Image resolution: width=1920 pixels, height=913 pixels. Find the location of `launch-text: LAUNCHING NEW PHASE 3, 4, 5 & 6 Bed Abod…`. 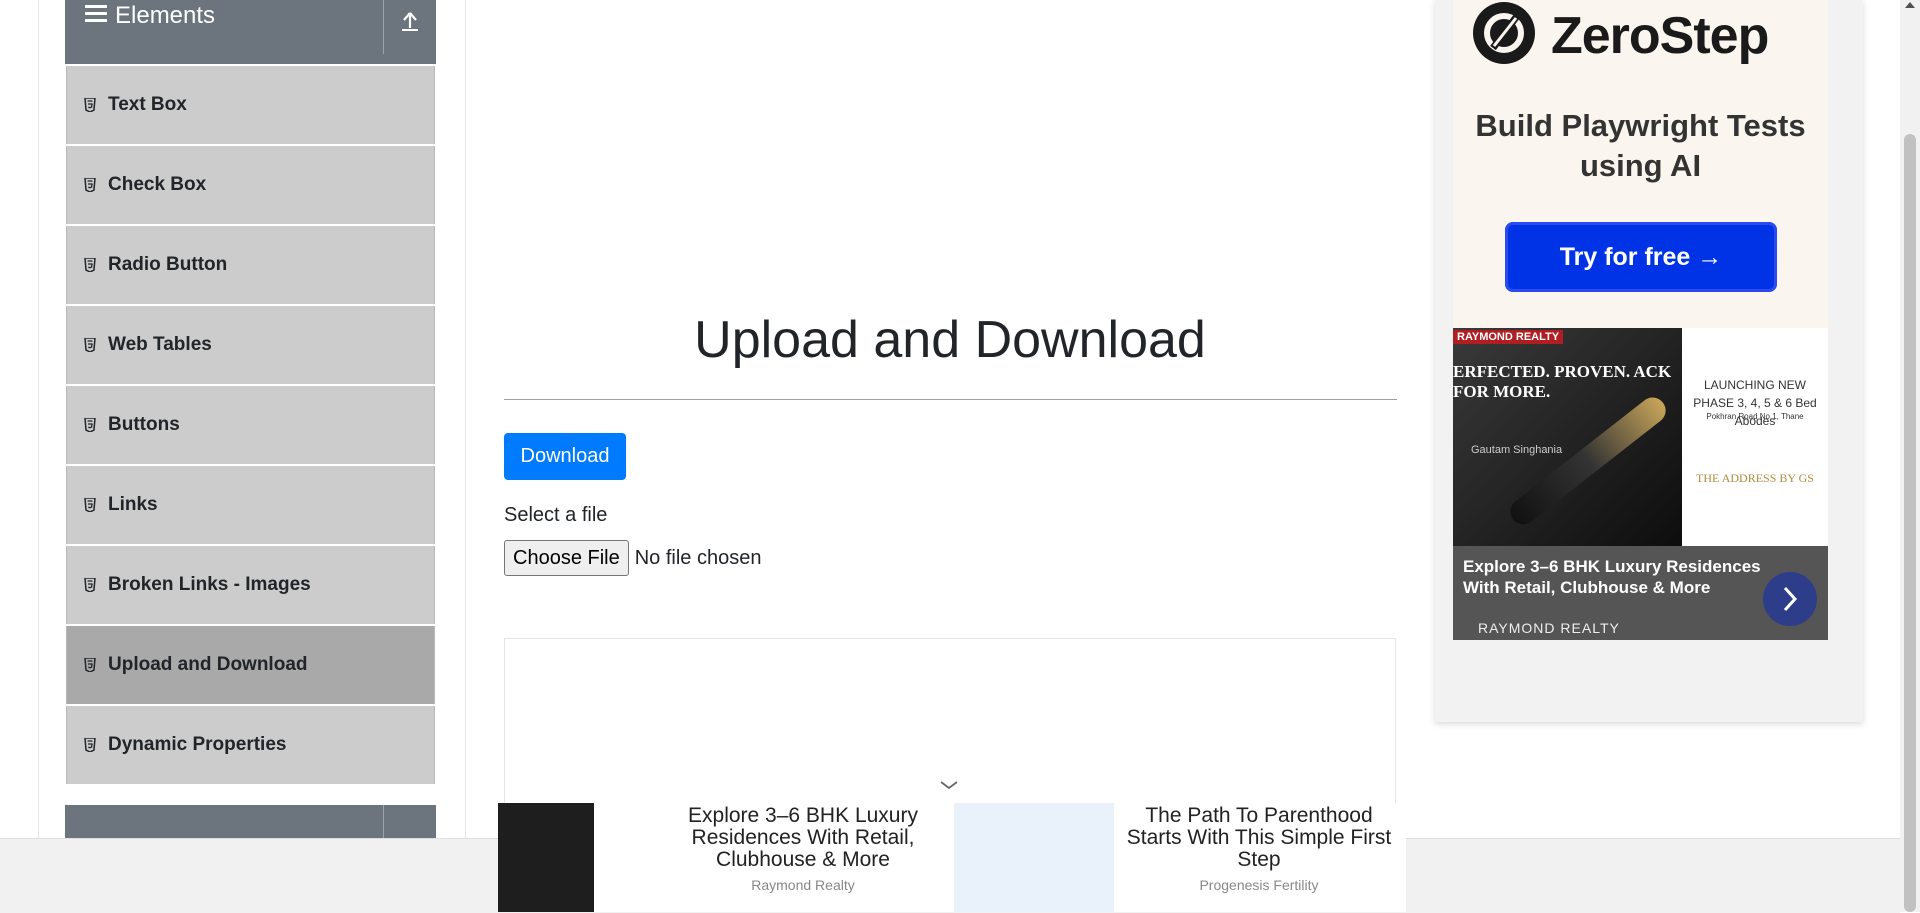

launch-text: LAUNCHING NEW PHASE 3, 4, 5 & 6 Bed Abod… is located at coordinates (1755, 403).